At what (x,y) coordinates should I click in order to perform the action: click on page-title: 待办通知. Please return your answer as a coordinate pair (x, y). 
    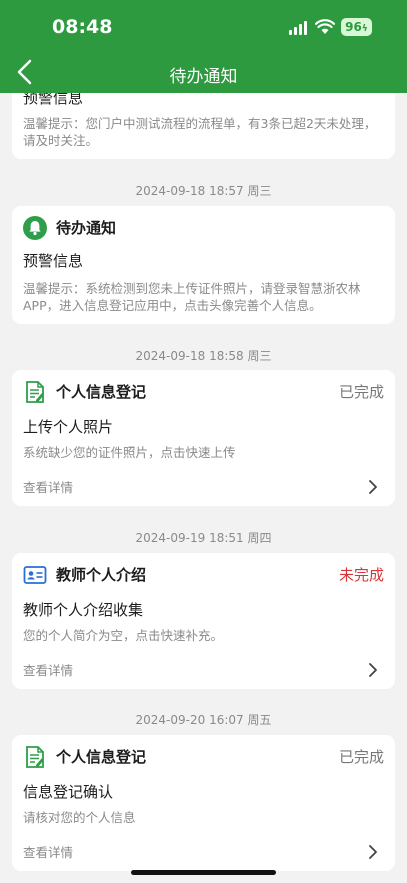
    Looking at the image, I should click on (203, 77).